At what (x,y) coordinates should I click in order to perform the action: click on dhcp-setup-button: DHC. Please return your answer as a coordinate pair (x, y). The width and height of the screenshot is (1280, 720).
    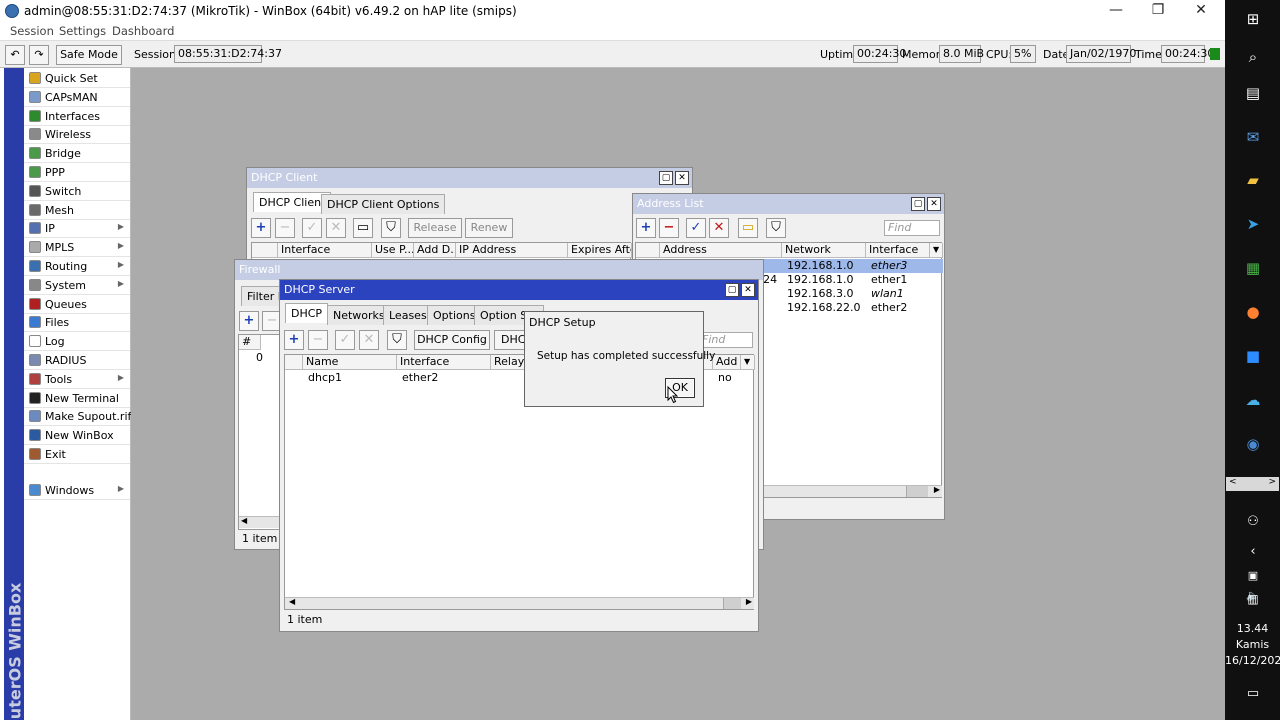
    Looking at the image, I should click on (511, 340).